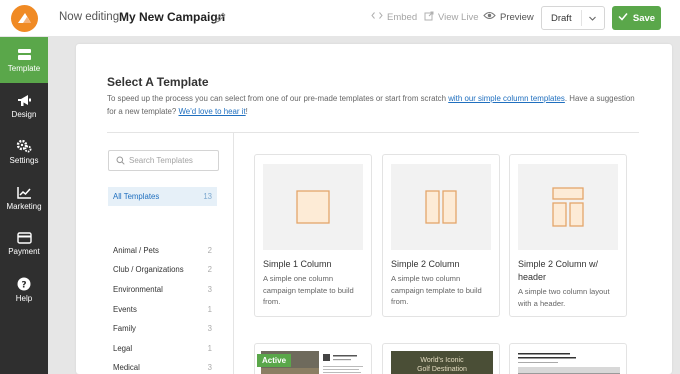 Image resolution: width=680 pixels, height=374 pixels. What do you see at coordinates (162, 309) in the screenshot?
I see `category-item: Events 1` at bounding box center [162, 309].